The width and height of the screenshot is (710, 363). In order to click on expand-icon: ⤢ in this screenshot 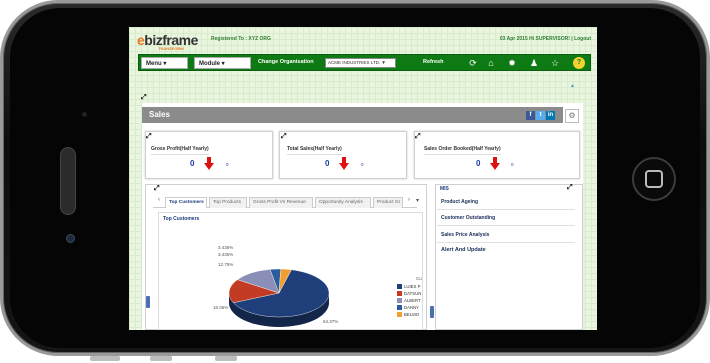, I will do `click(570, 188)`.